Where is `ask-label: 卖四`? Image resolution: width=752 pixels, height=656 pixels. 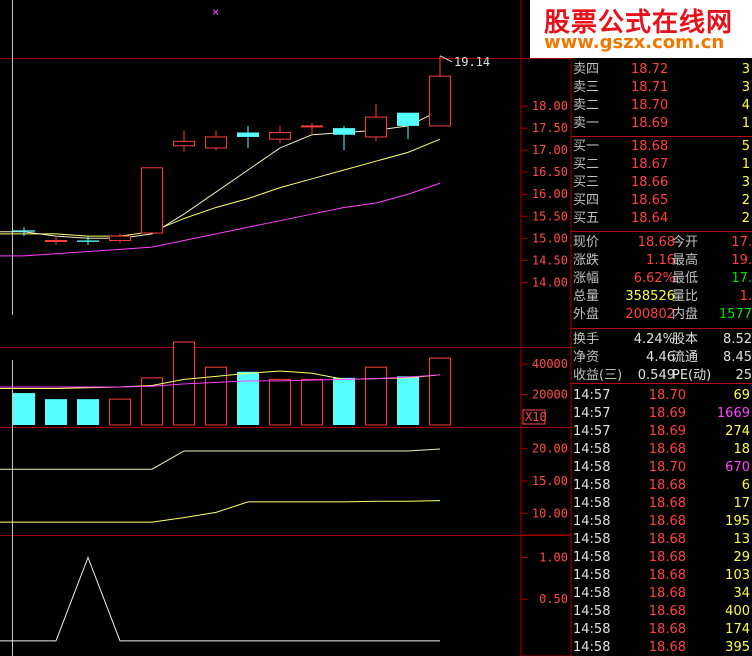 ask-label: 卖四 is located at coordinates (586, 69).